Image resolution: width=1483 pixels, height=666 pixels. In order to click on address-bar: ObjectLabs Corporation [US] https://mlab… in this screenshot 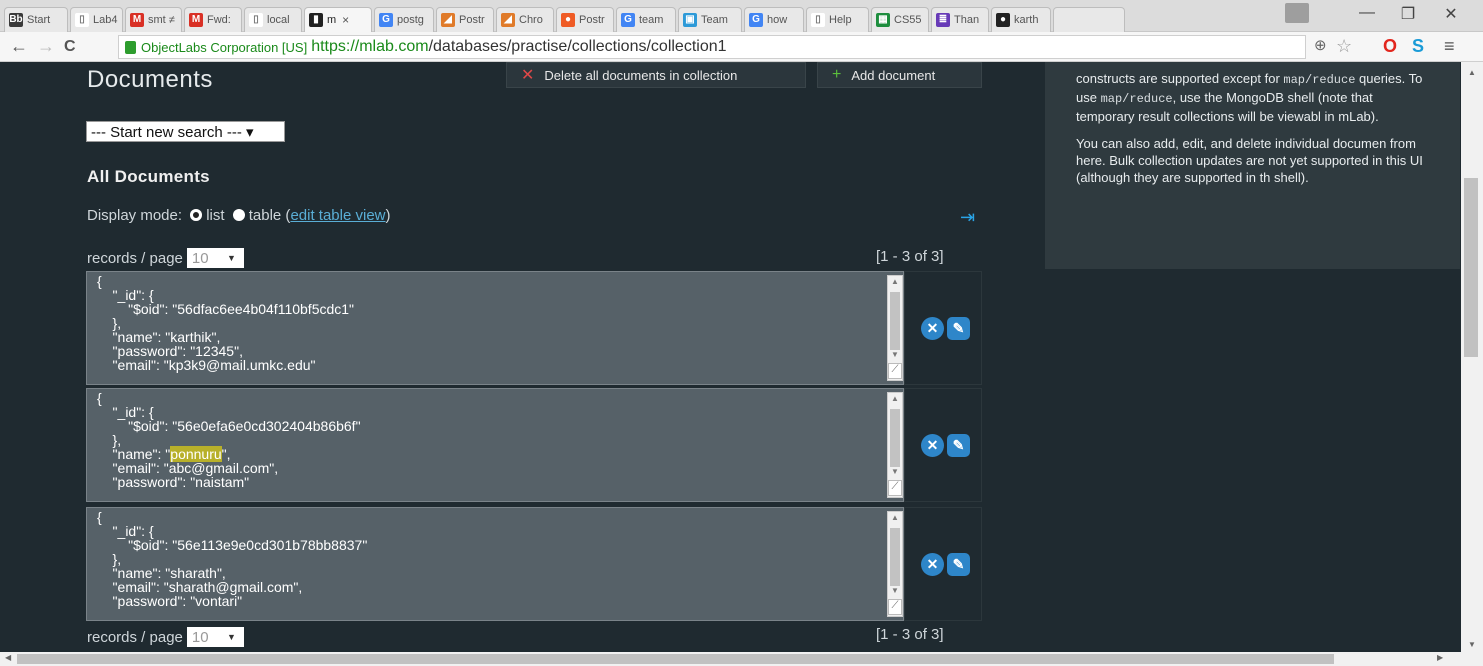, I will do `click(712, 47)`.